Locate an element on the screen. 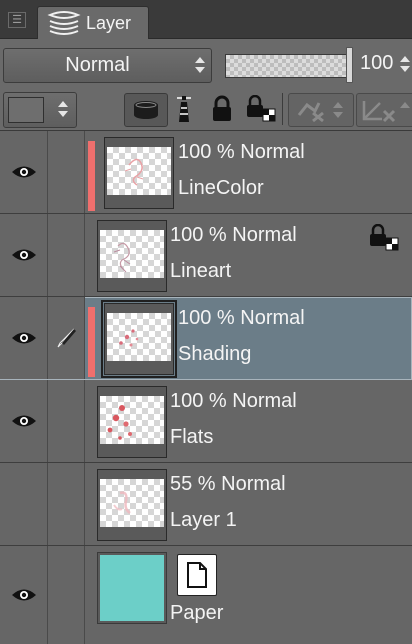  layer-row: 100 % Normal Flats is located at coordinates (206, 421).